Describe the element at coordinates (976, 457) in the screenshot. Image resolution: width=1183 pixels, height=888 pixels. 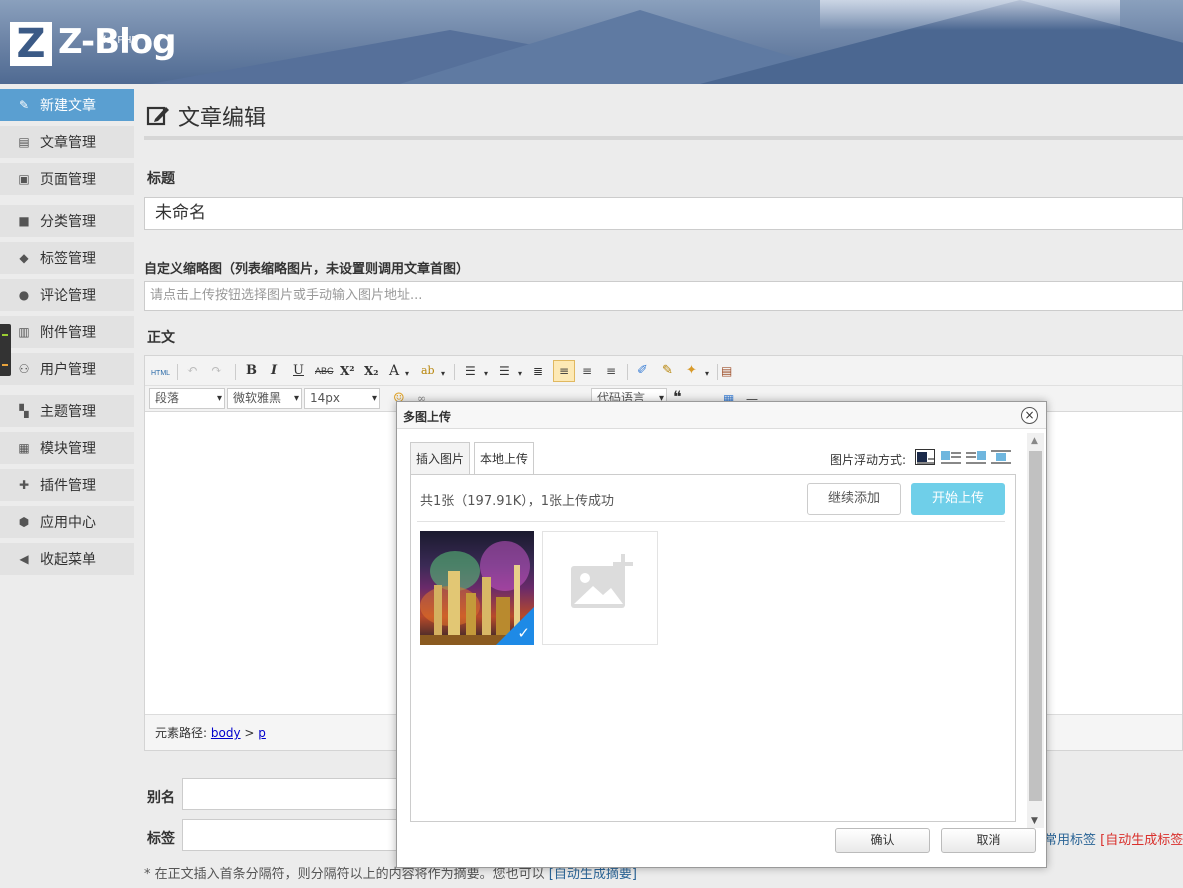
I see `float-right-icon` at that location.